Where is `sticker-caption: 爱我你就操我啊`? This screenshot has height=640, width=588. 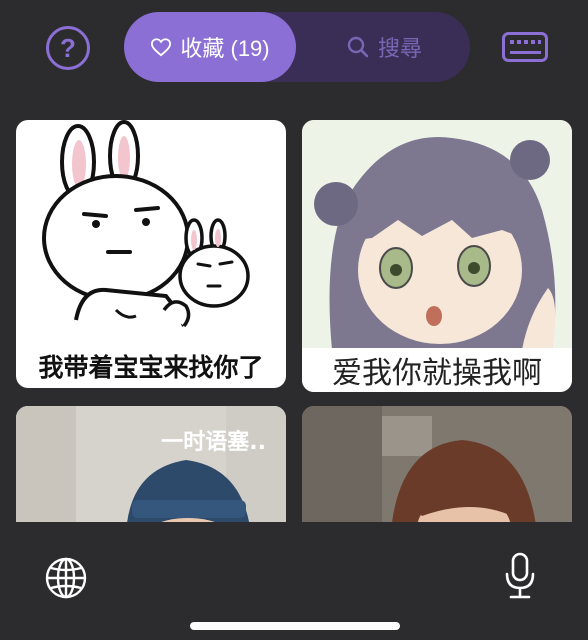 sticker-caption: 爱我你就操我啊 is located at coordinates (437, 370).